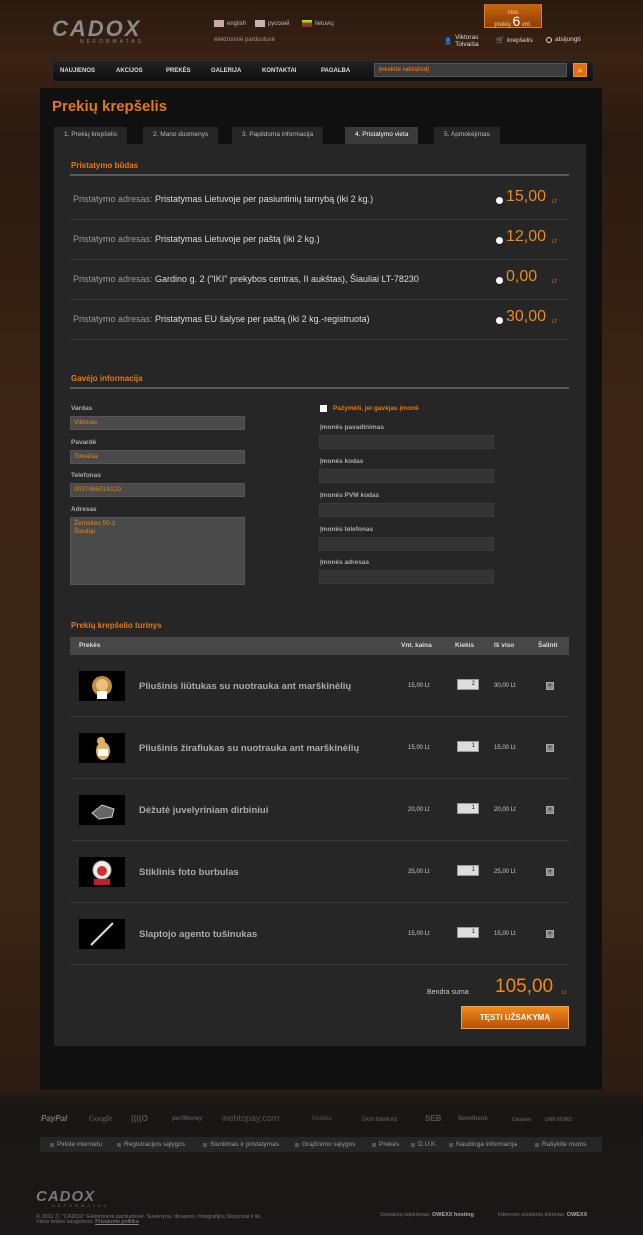 Image resolution: width=643 pixels, height=1235 pixels. Describe the element at coordinates (580, 70) in the screenshot. I see `search-button: ⌕` at that location.